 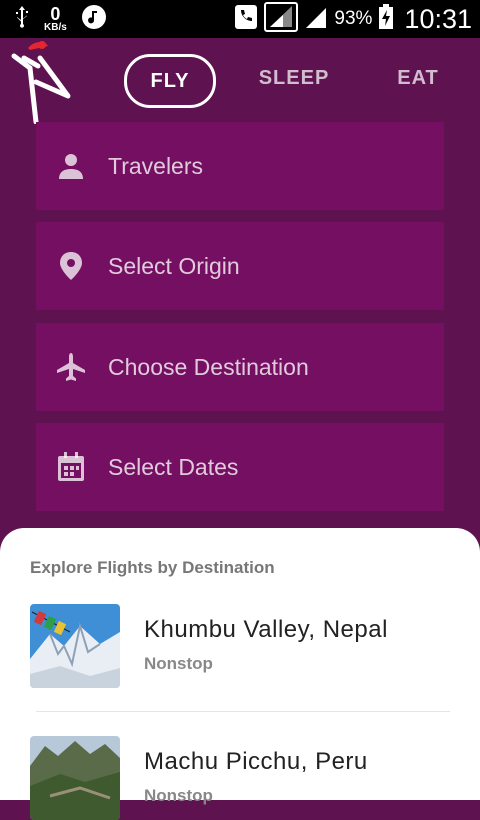 What do you see at coordinates (71, 467) in the screenshot?
I see `calendar-icon` at bounding box center [71, 467].